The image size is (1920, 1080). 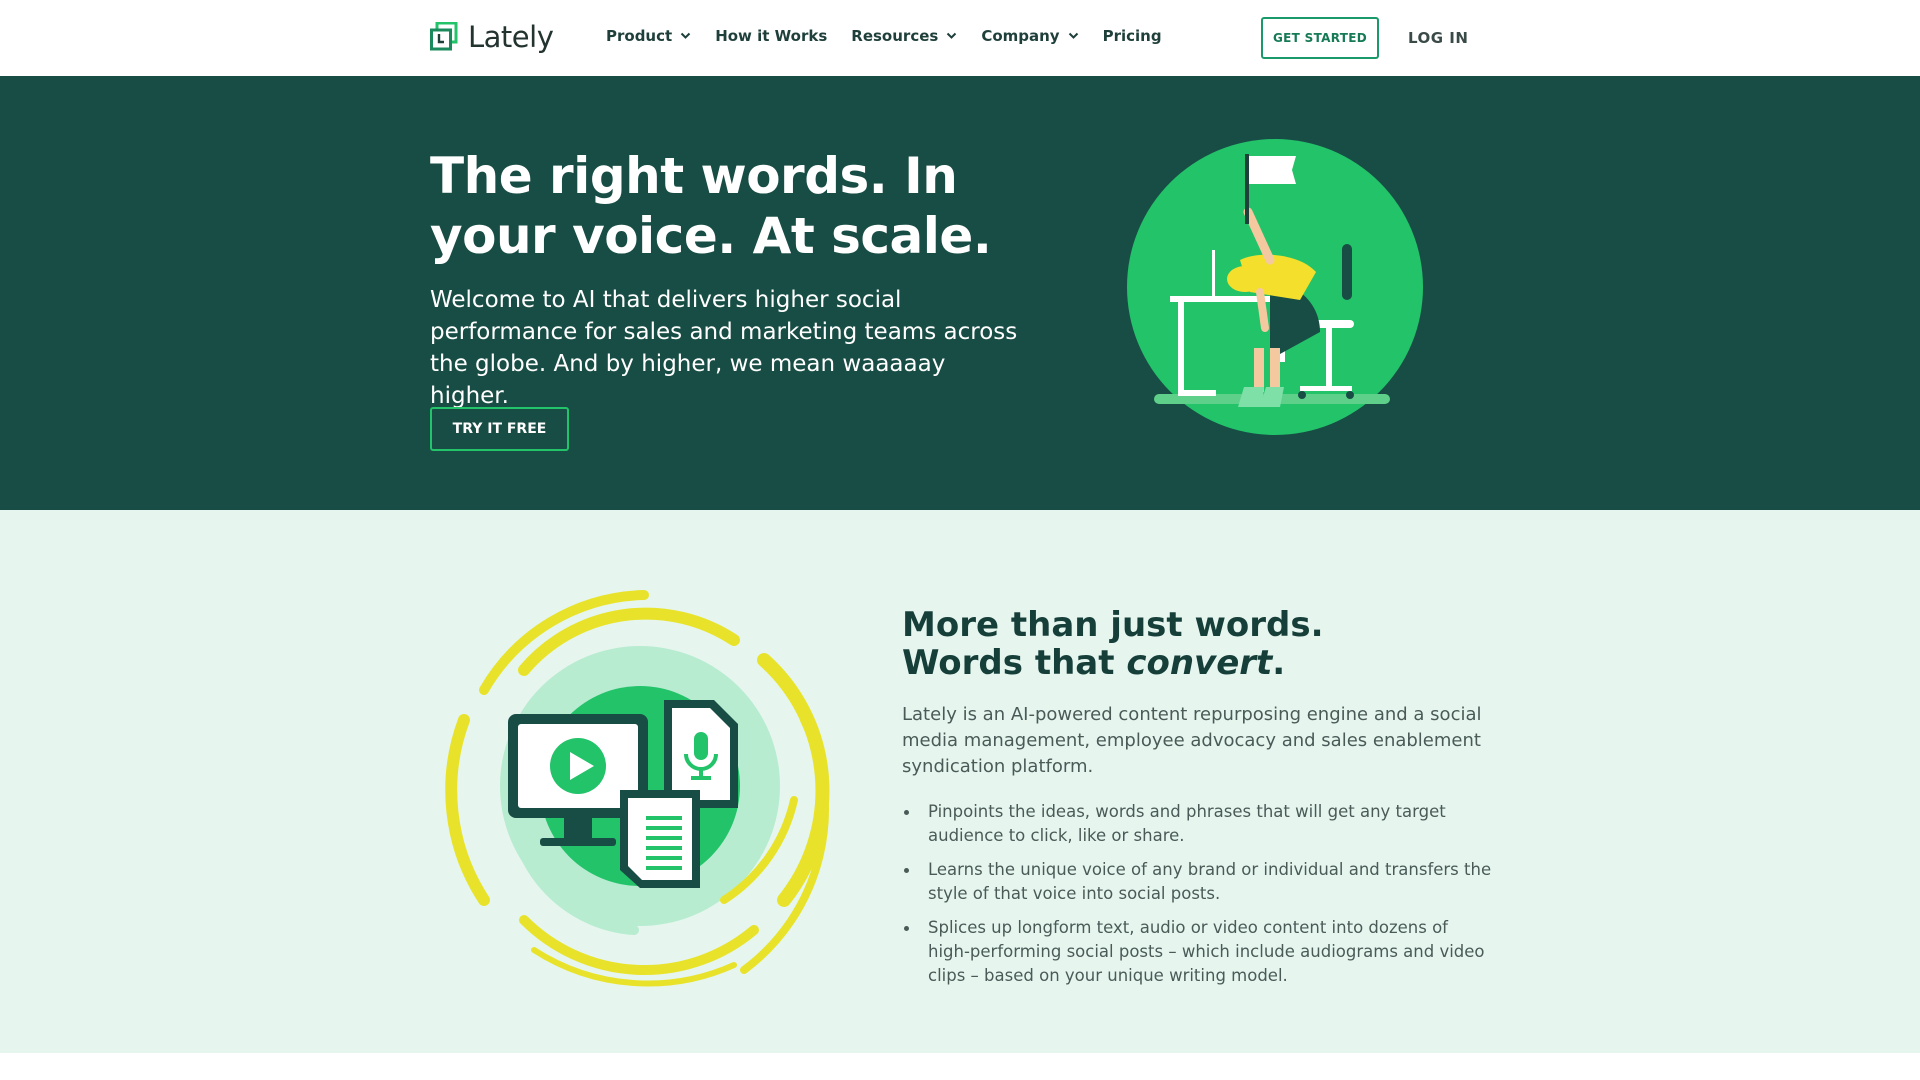 I want to click on nav-item-product: Product, so click(x=648, y=36).